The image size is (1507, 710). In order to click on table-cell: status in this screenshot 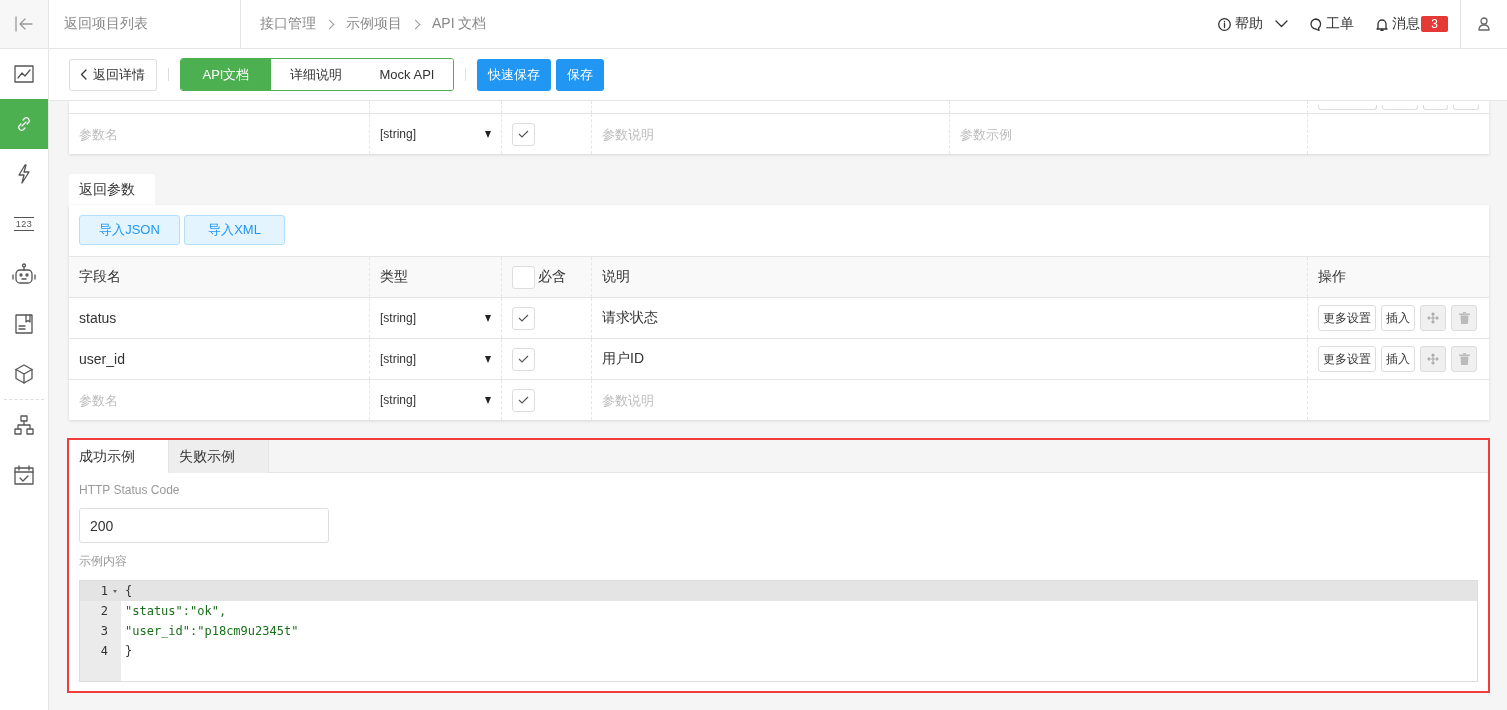, I will do `click(98, 318)`.